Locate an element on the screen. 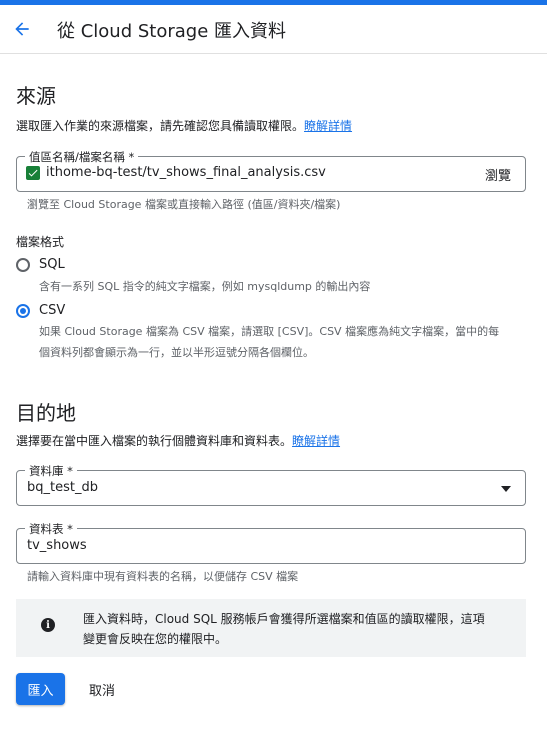 The width and height of the screenshot is (547, 729). back-button is located at coordinates (22, 29).